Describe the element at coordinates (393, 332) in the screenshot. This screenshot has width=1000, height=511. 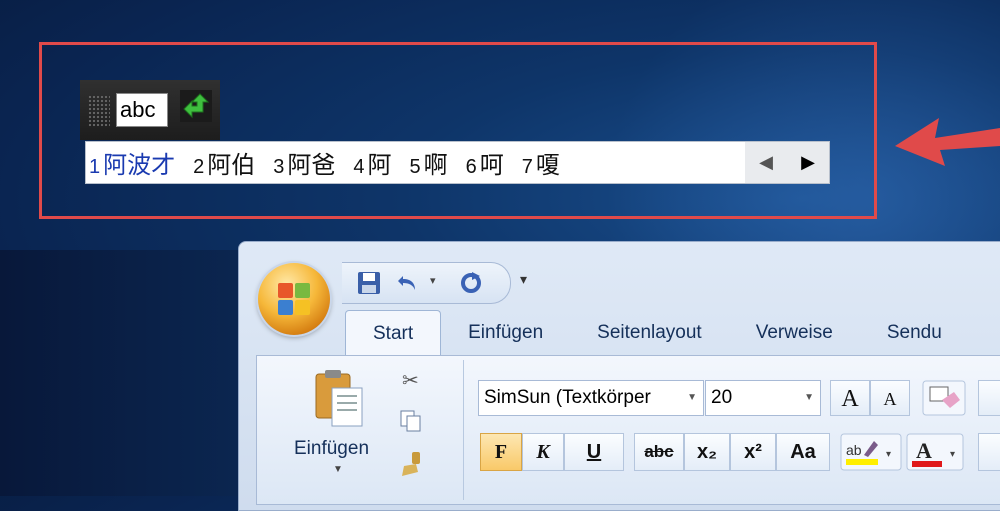
I see `tab-start: Start` at that location.